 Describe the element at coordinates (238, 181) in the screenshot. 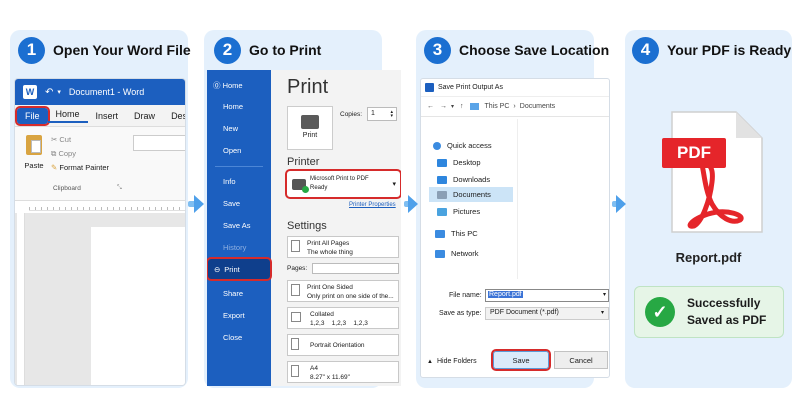

I see `nav-info: Info` at that location.